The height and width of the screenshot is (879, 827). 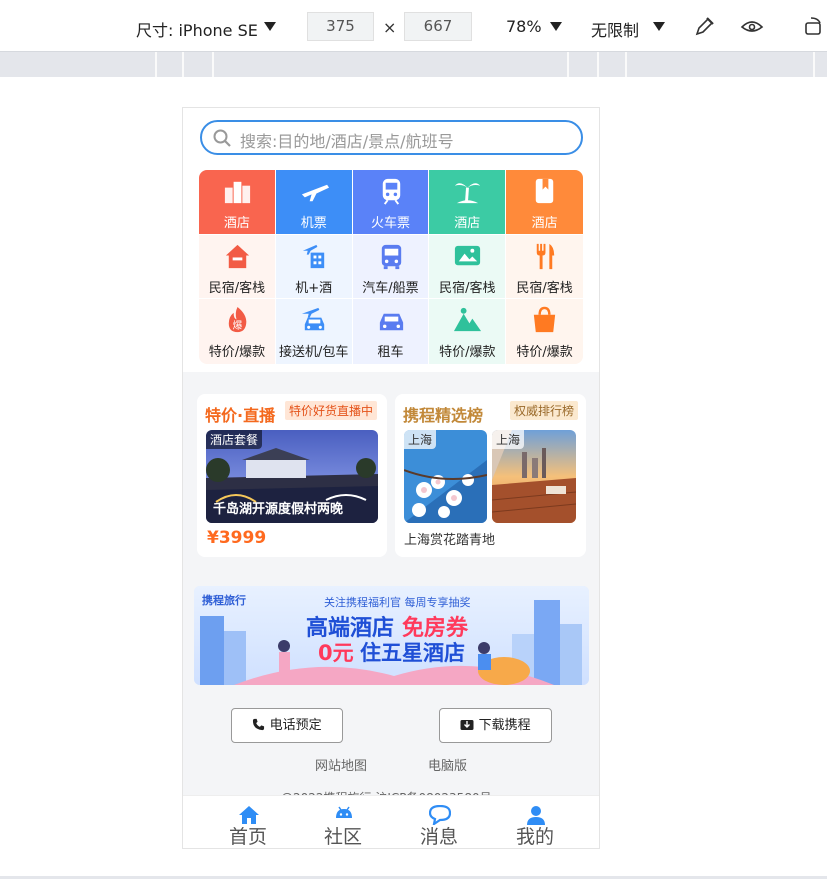 What do you see at coordinates (343, 822) in the screenshot?
I see `tab-community: 社区` at bounding box center [343, 822].